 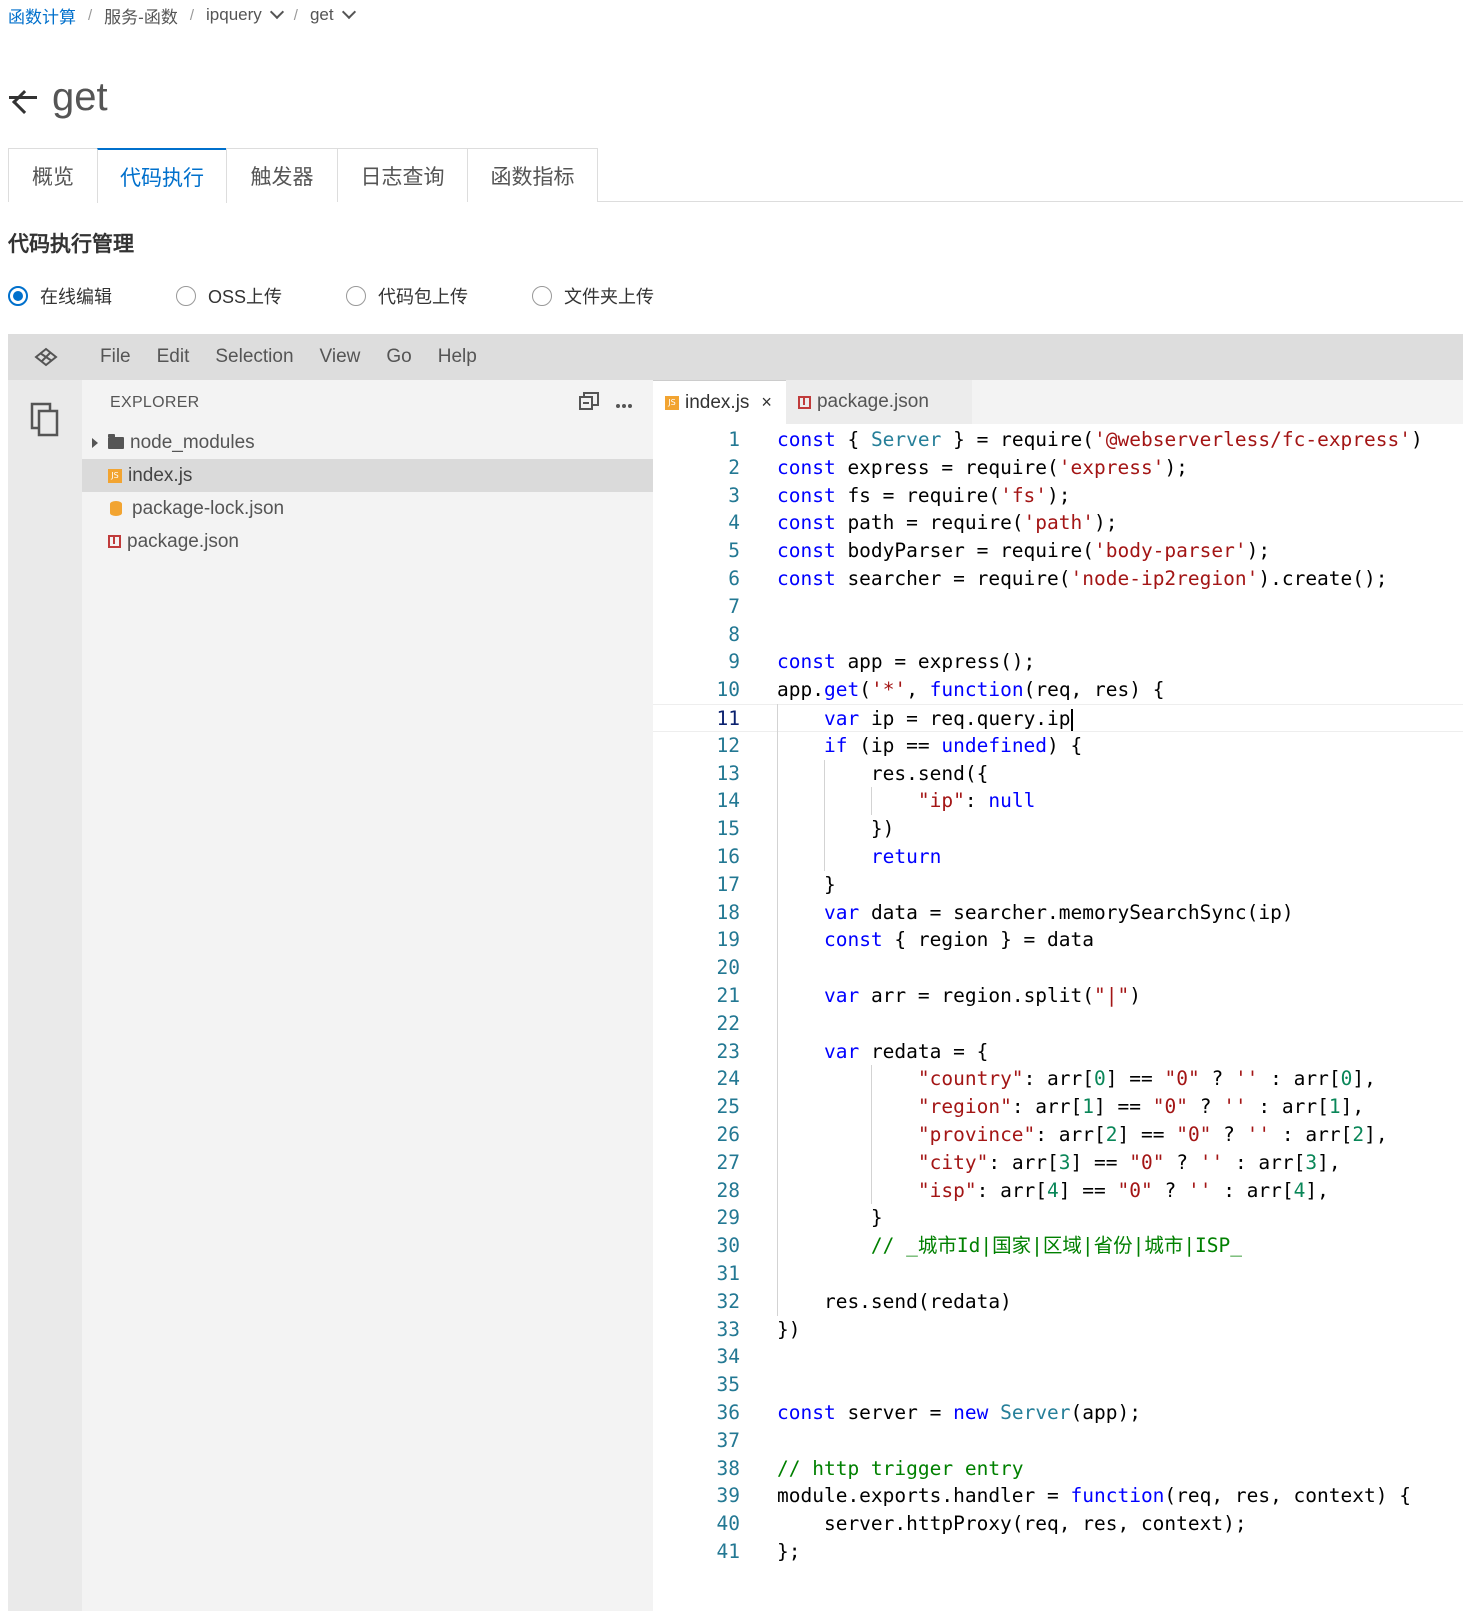 I want to click on code-line: 19 const { region } = data, so click(x=1058, y=940).